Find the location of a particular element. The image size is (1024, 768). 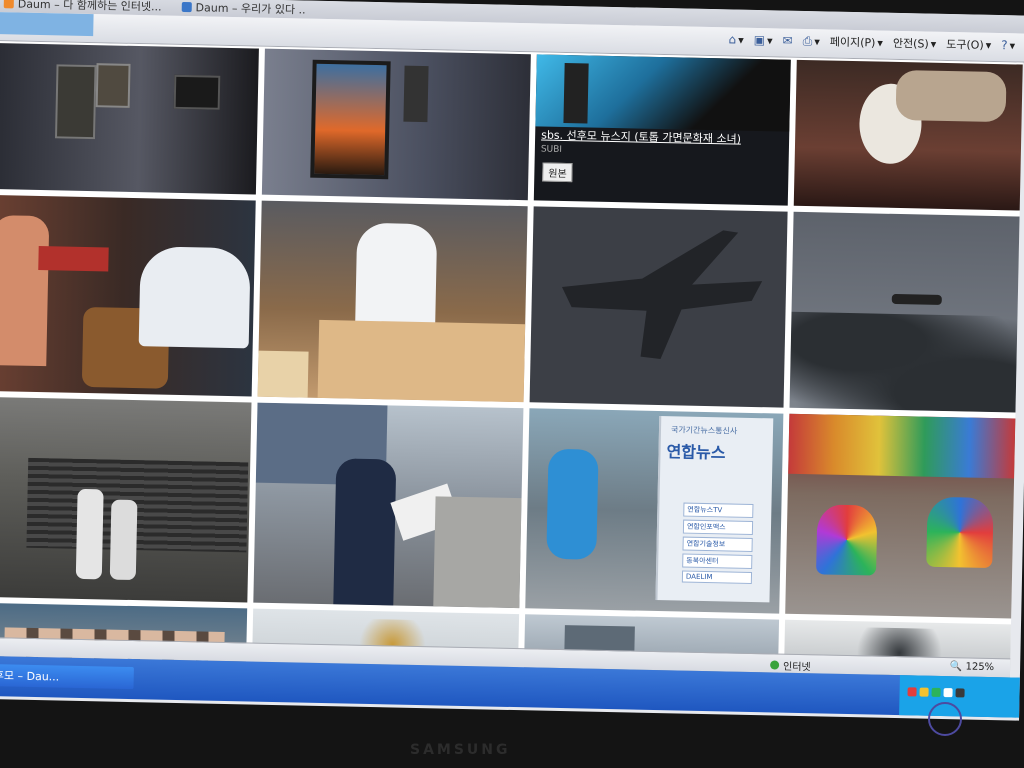

tray-volume-icon is located at coordinates (948, 693).